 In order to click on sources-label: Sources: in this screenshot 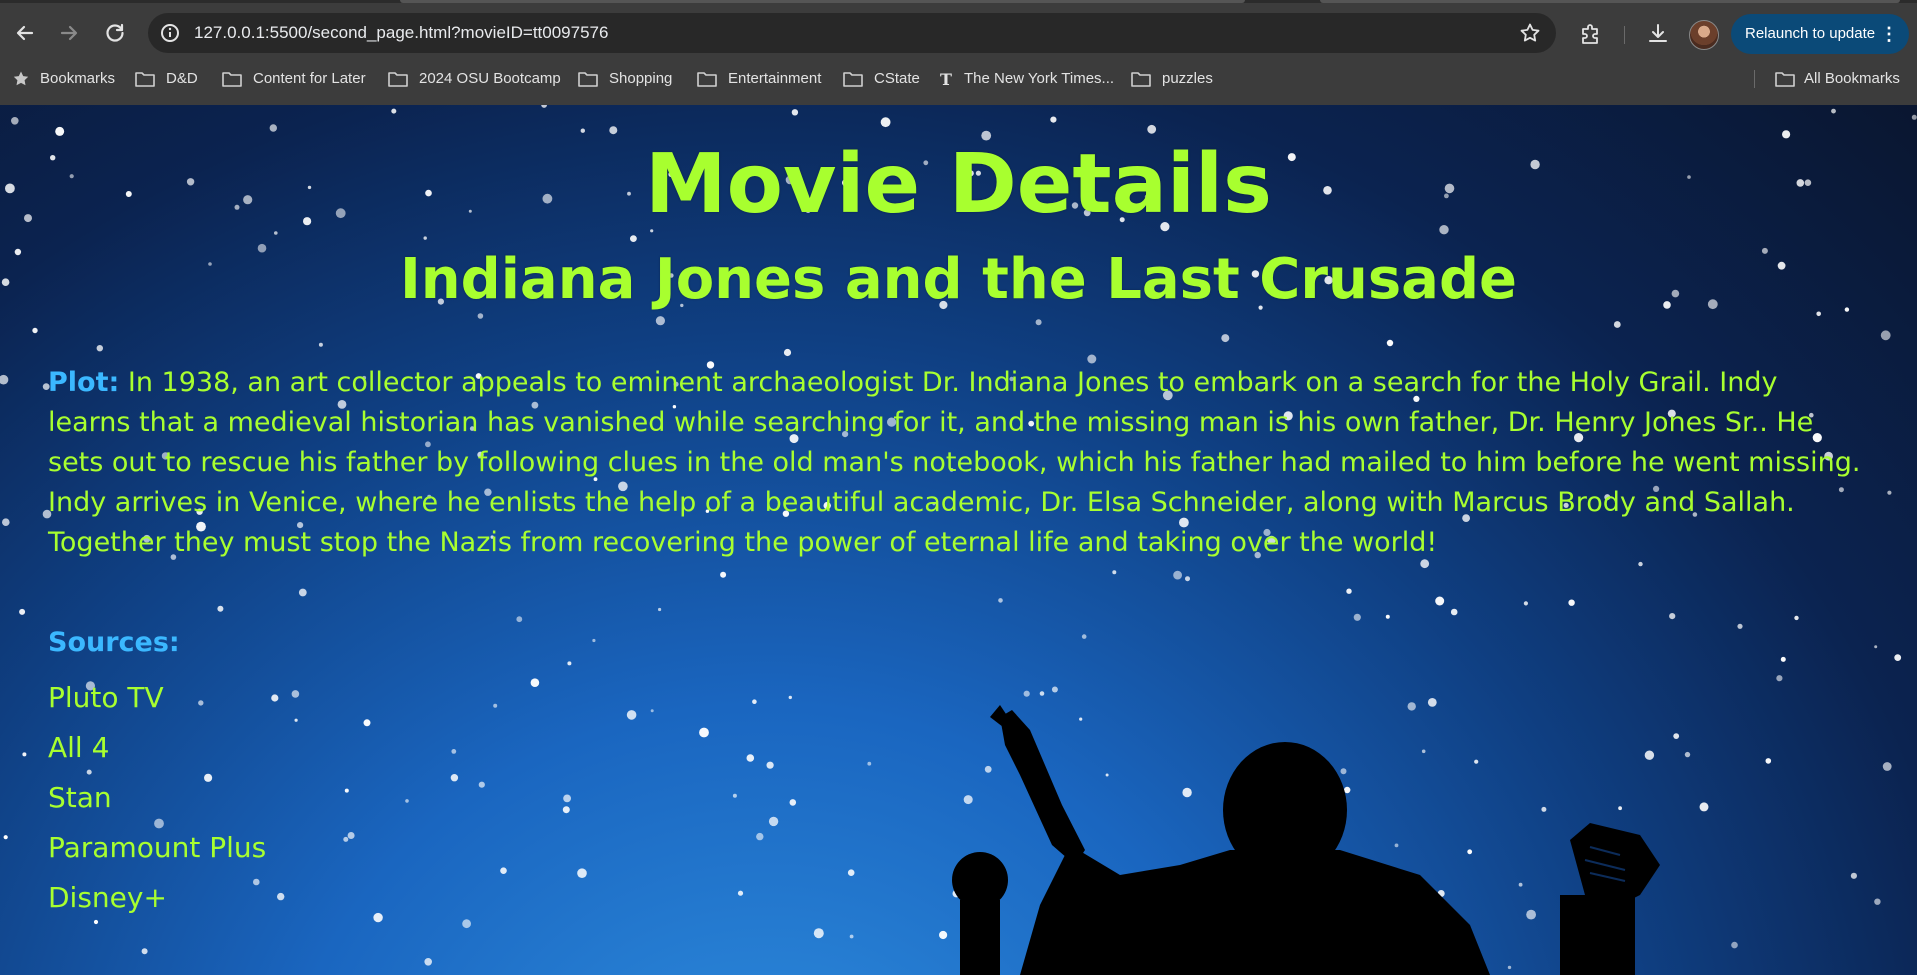, I will do `click(114, 642)`.